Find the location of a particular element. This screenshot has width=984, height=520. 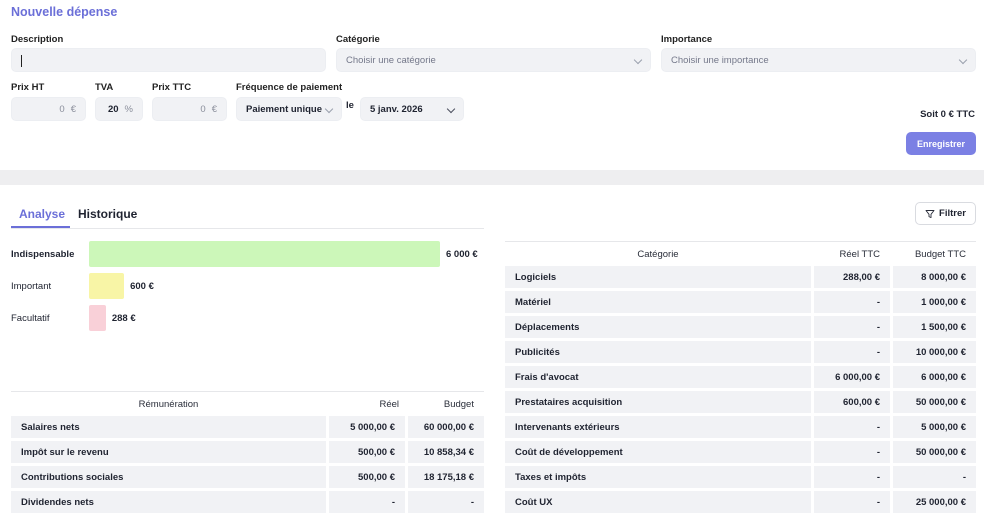

column-header: Réel TTC is located at coordinates (859, 254).